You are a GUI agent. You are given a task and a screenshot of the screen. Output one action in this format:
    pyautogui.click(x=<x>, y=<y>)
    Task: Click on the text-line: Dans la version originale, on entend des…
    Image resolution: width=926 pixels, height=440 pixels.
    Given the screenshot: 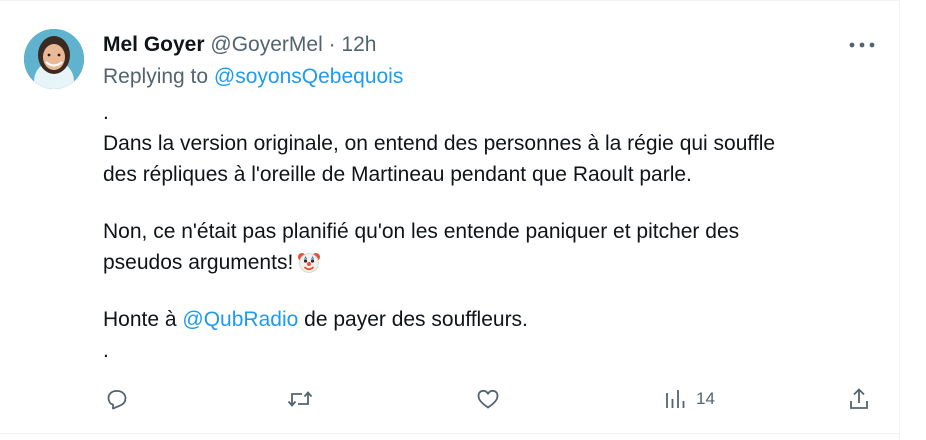 What is the action you would take?
    pyautogui.click(x=439, y=143)
    